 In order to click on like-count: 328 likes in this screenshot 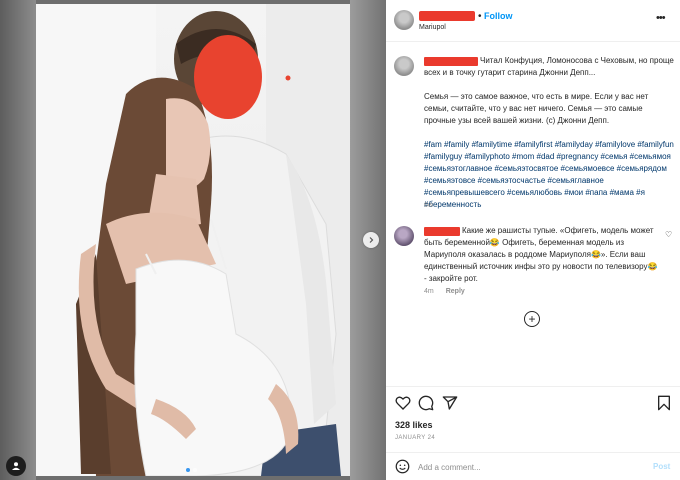, I will do `click(414, 425)`.